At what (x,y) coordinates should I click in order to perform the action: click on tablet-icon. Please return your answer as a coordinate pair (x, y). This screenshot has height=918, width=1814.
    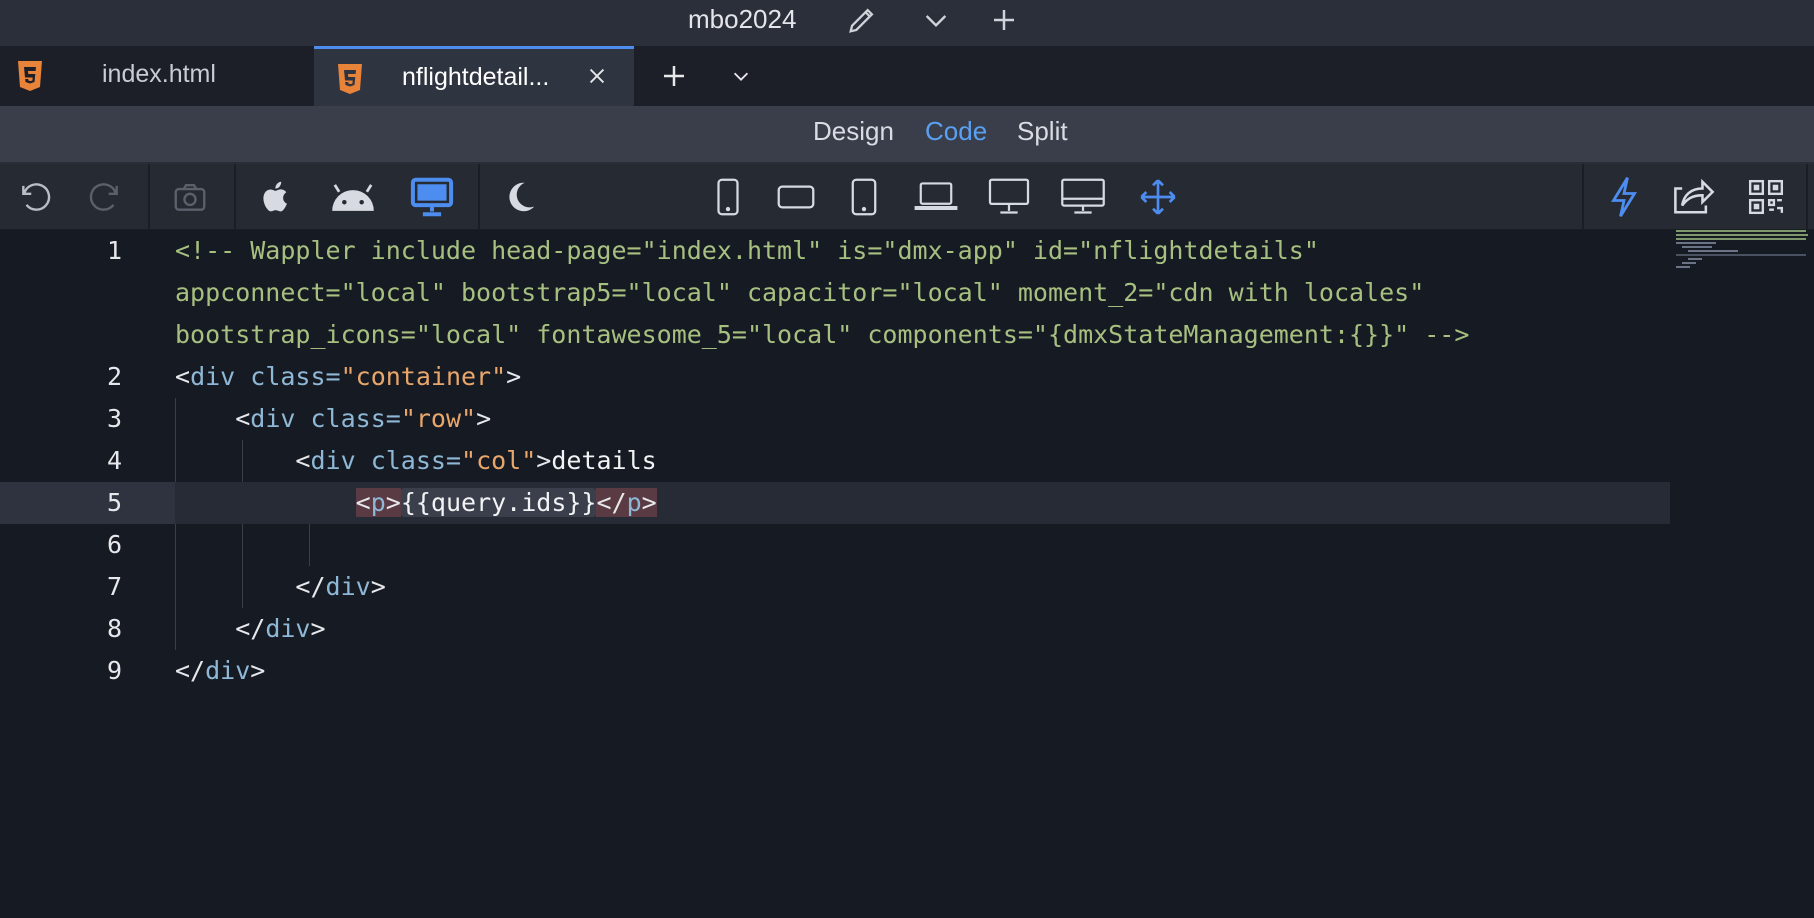
    Looking at the image, I should click on (864, 197).